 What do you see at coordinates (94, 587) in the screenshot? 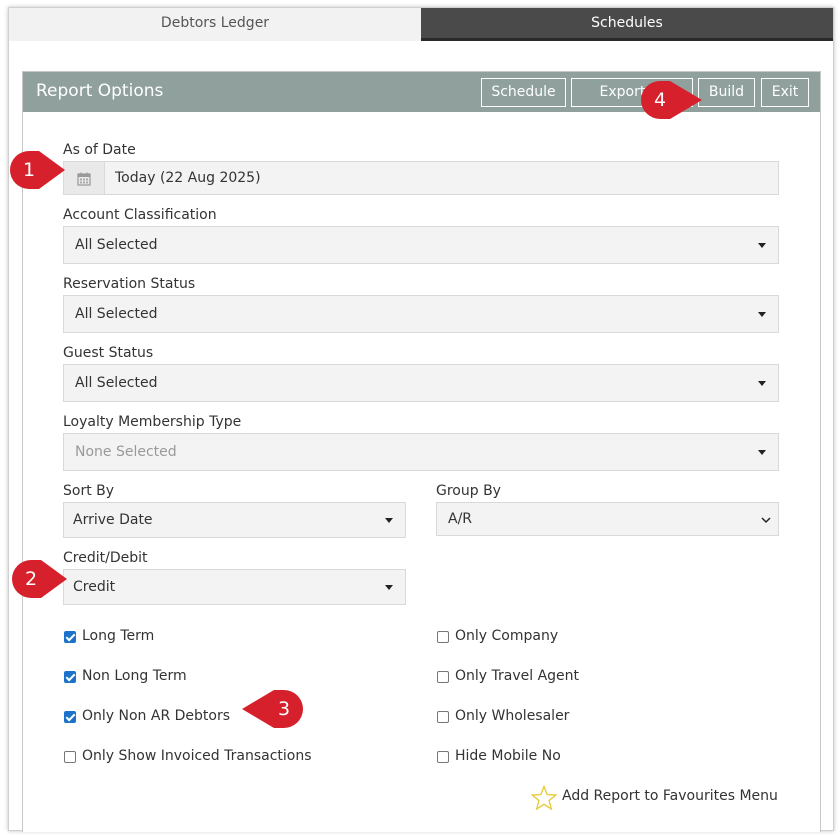
I see `credit-debit-value: Credit` at bounding box center [94, 587].